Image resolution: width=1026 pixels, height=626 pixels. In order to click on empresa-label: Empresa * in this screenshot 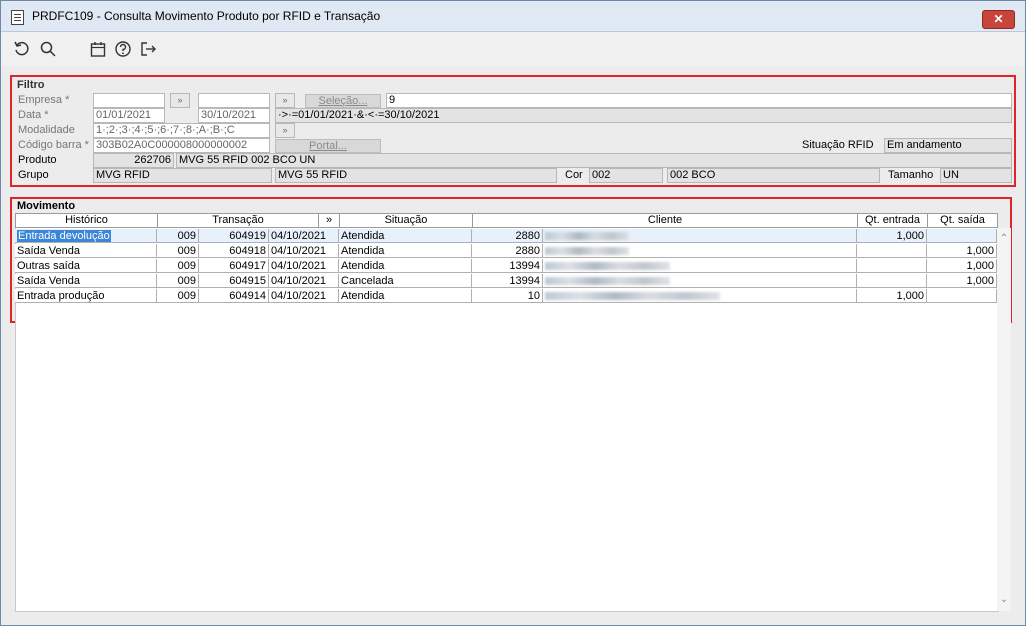, I will do `click(44, 100)`.